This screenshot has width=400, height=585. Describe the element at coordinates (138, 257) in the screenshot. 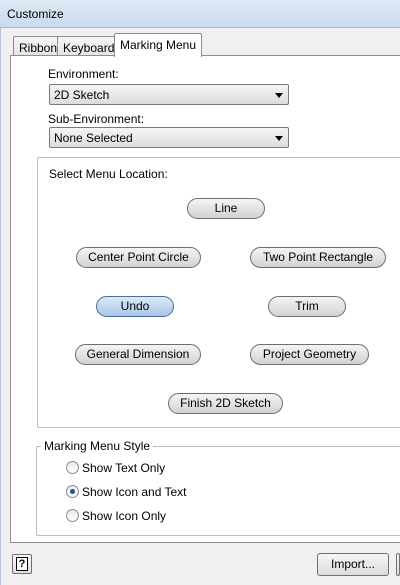

I see `menu-item-center-point-circle: Center Point Circle` at that location.